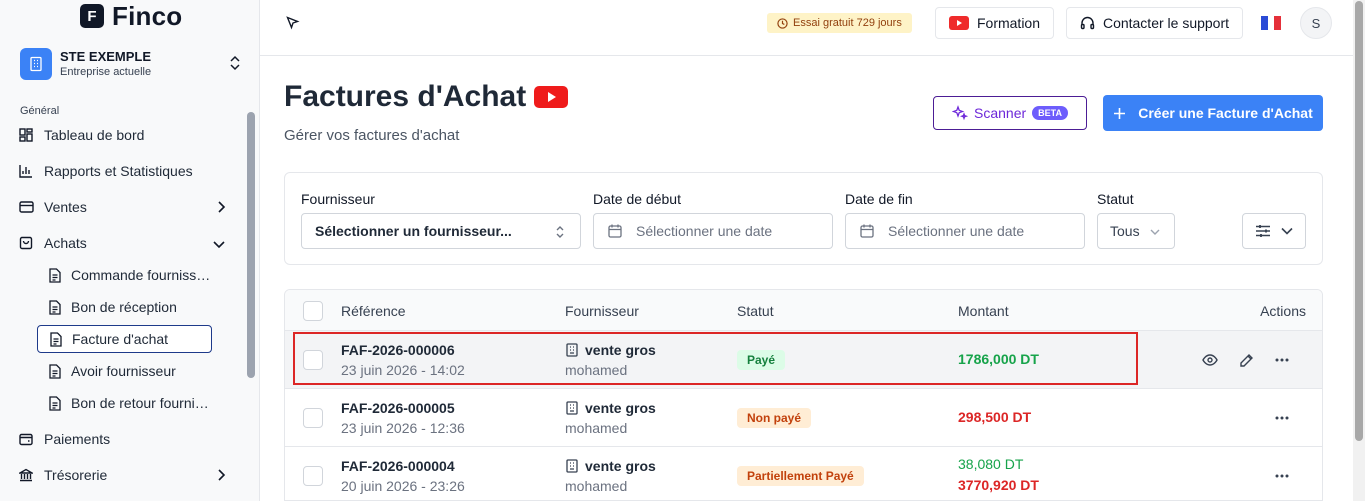 Image resolution: width=1365 pixels, height=501 pixels. What do you see at coordinates (1274, 231) in the screenshot?
I see `advanced-filters-button` at bounding box center [1274, 231].